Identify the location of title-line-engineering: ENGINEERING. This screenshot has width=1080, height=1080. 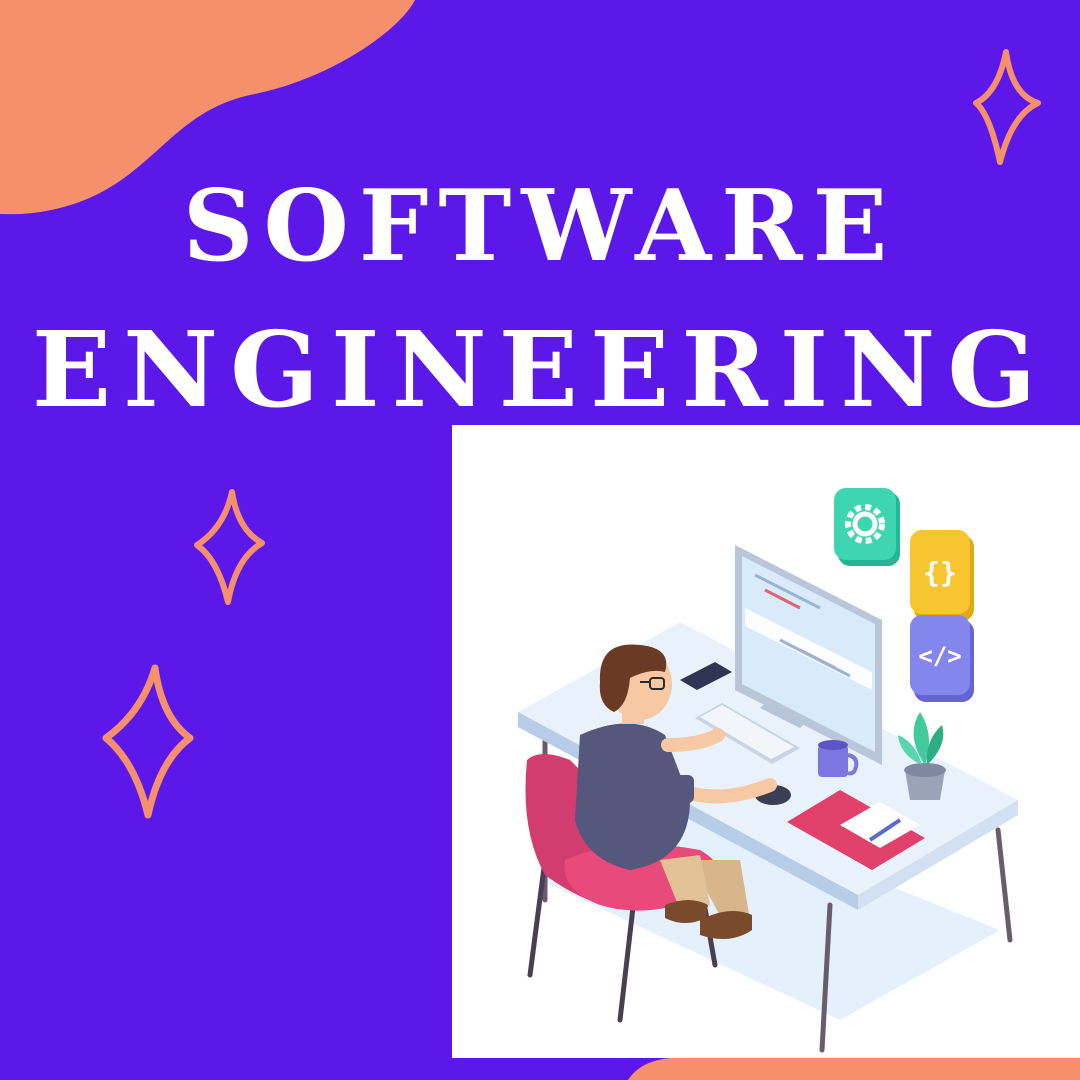
(540, 369).